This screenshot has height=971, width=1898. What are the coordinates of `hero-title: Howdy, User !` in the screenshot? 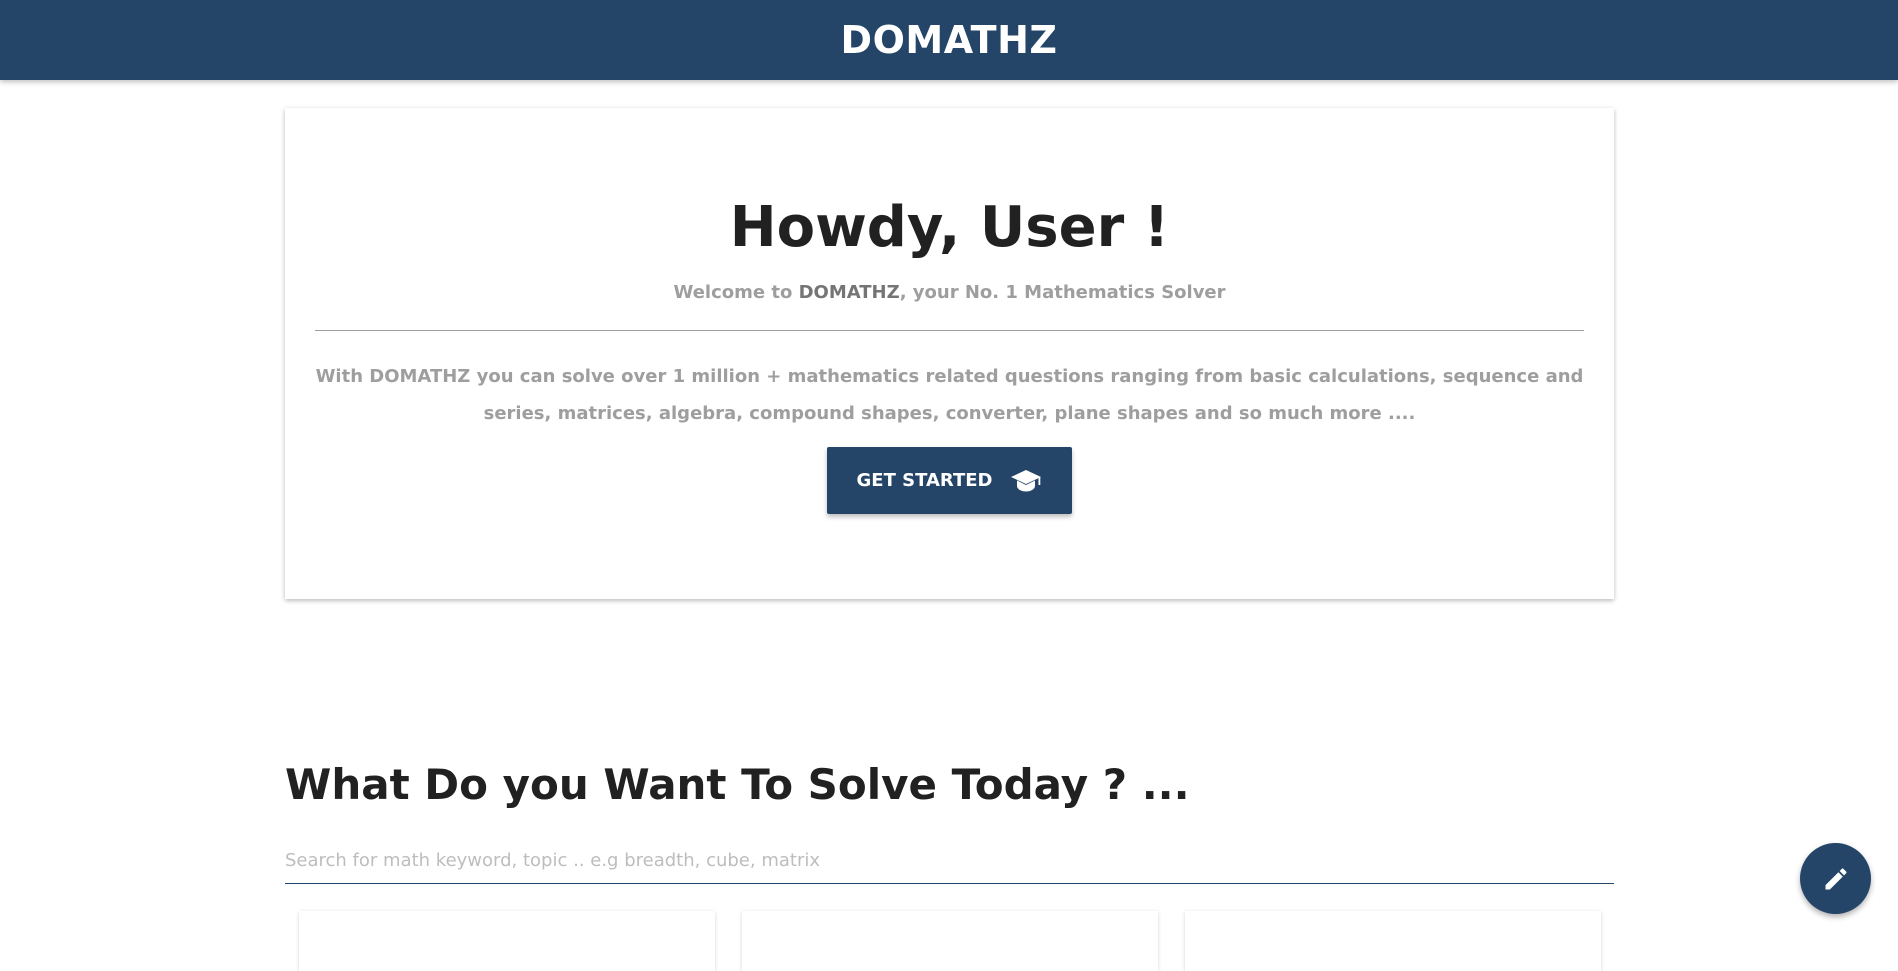 It's located at (949, 227).